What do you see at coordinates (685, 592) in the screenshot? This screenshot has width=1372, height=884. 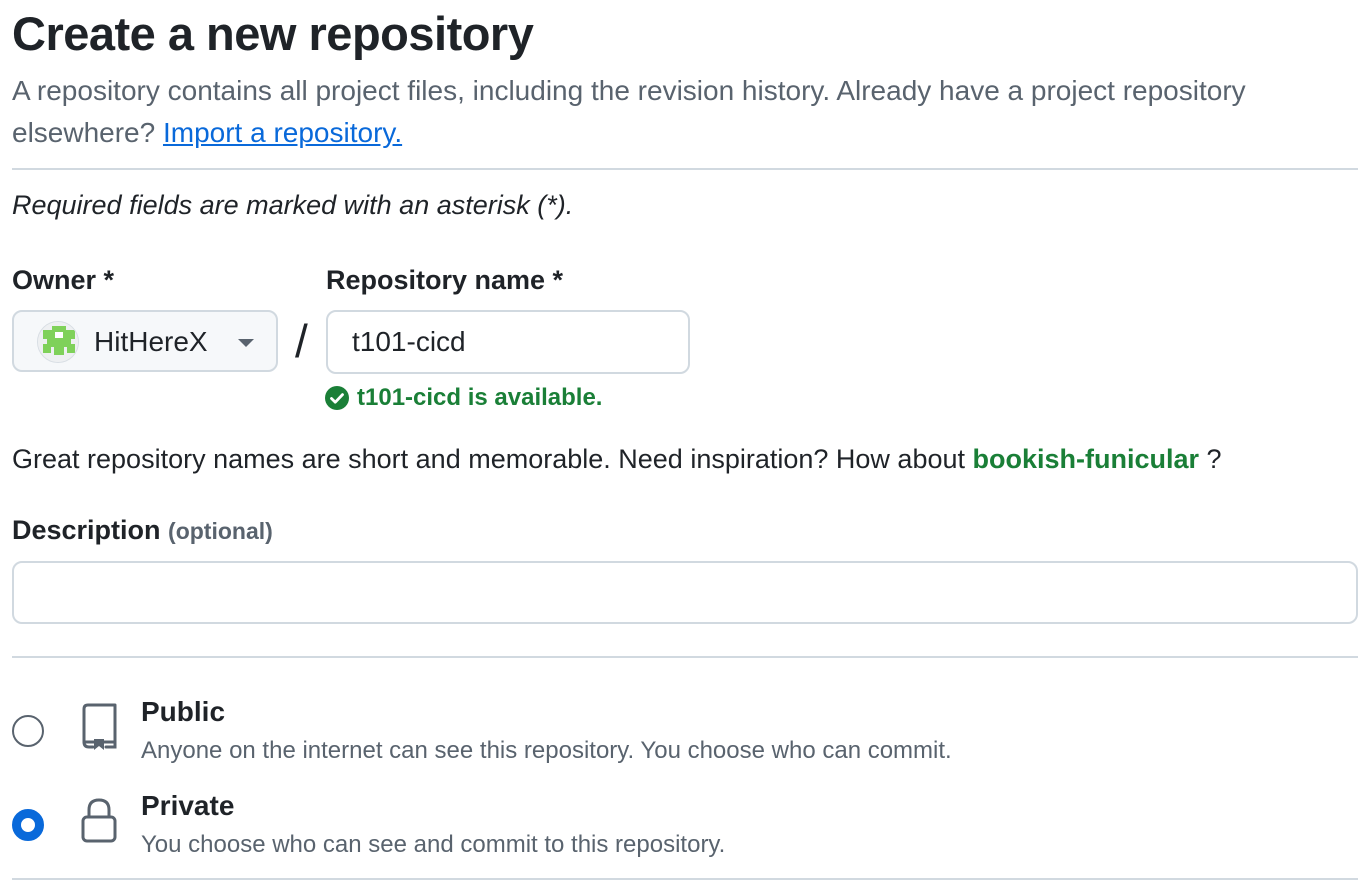 I see `description-input` at bounding box center [685, 592].